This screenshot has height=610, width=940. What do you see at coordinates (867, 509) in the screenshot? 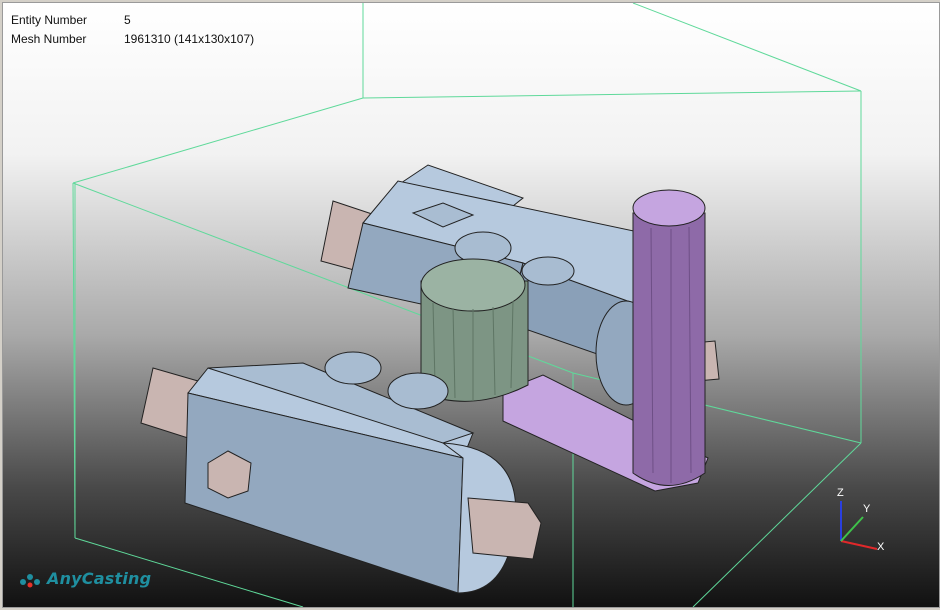
I see `axis-y-label: Y` at bounding box center [867, 509].